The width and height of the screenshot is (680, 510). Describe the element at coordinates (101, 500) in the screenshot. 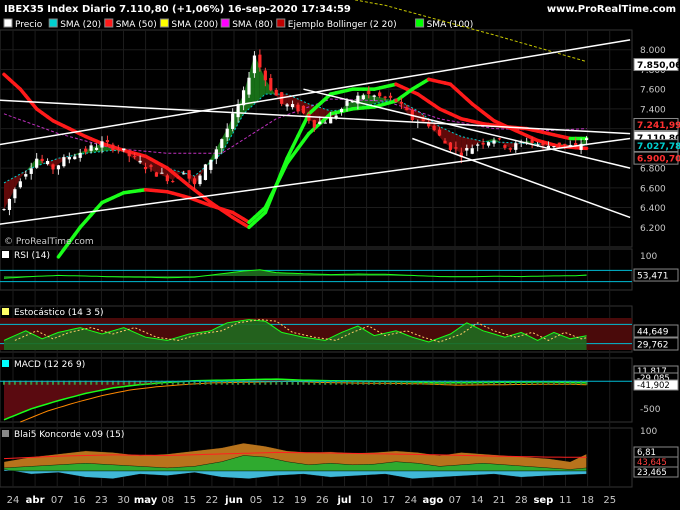

I see `x-tick-label: 23` at that location.